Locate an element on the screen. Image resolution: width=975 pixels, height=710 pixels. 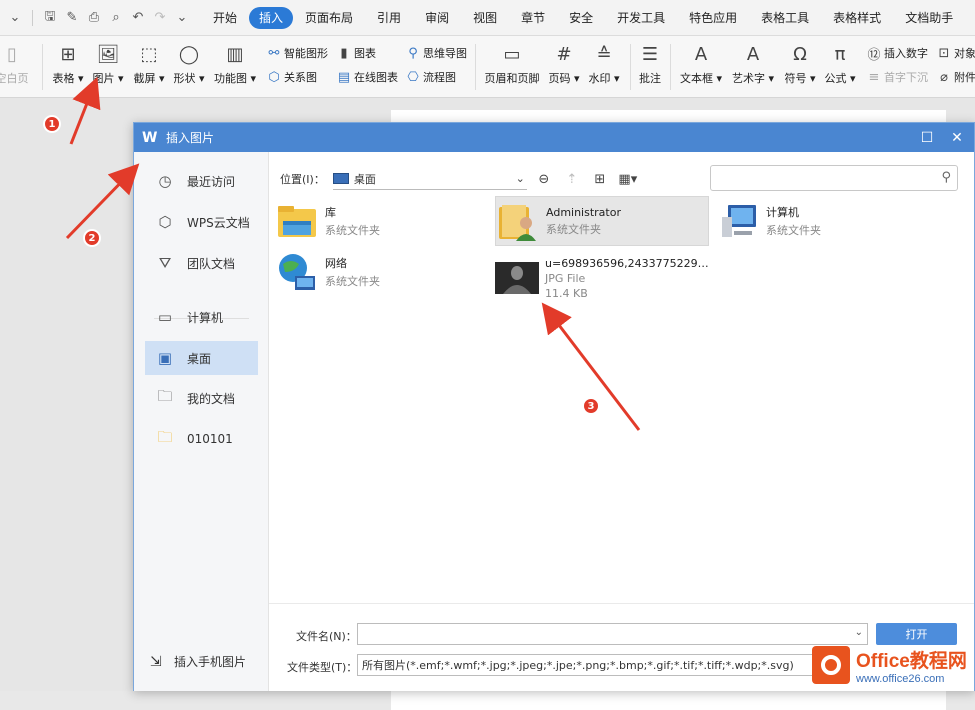
picture-button: 🖼 图片 ▾ is located at coordinates (108, 64).